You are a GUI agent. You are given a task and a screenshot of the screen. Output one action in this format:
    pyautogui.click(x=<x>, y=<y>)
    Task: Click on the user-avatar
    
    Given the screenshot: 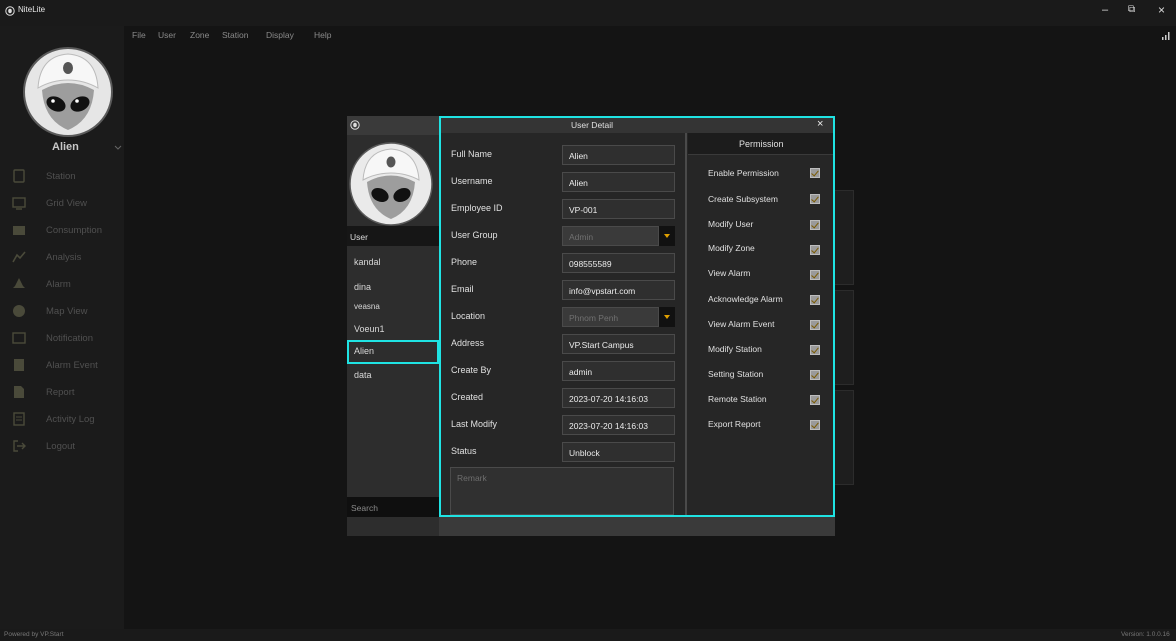 What is the action you would take?
    pyautogui.click(x=391, y=184)
    